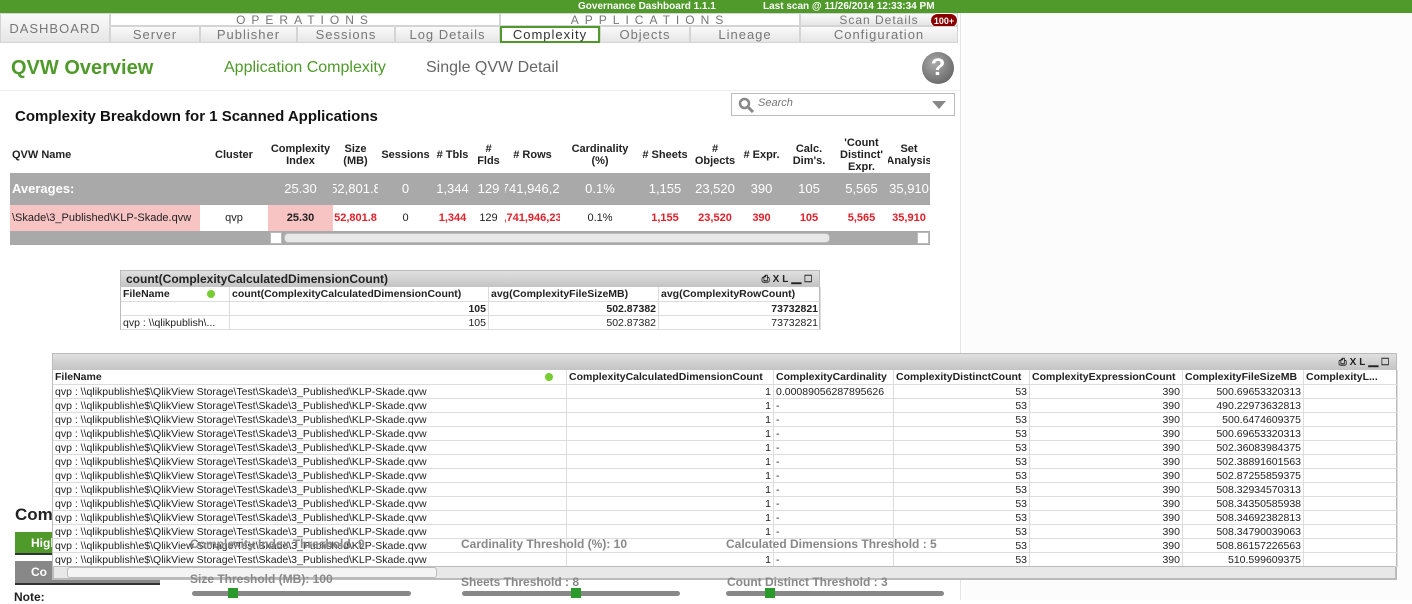 The width and height of the screenshot is (1412, 604). What do you see at coordinates (557, 238) in the screenshot?
I see `horizontal-scrollbar` at bounding box center [557, 238].